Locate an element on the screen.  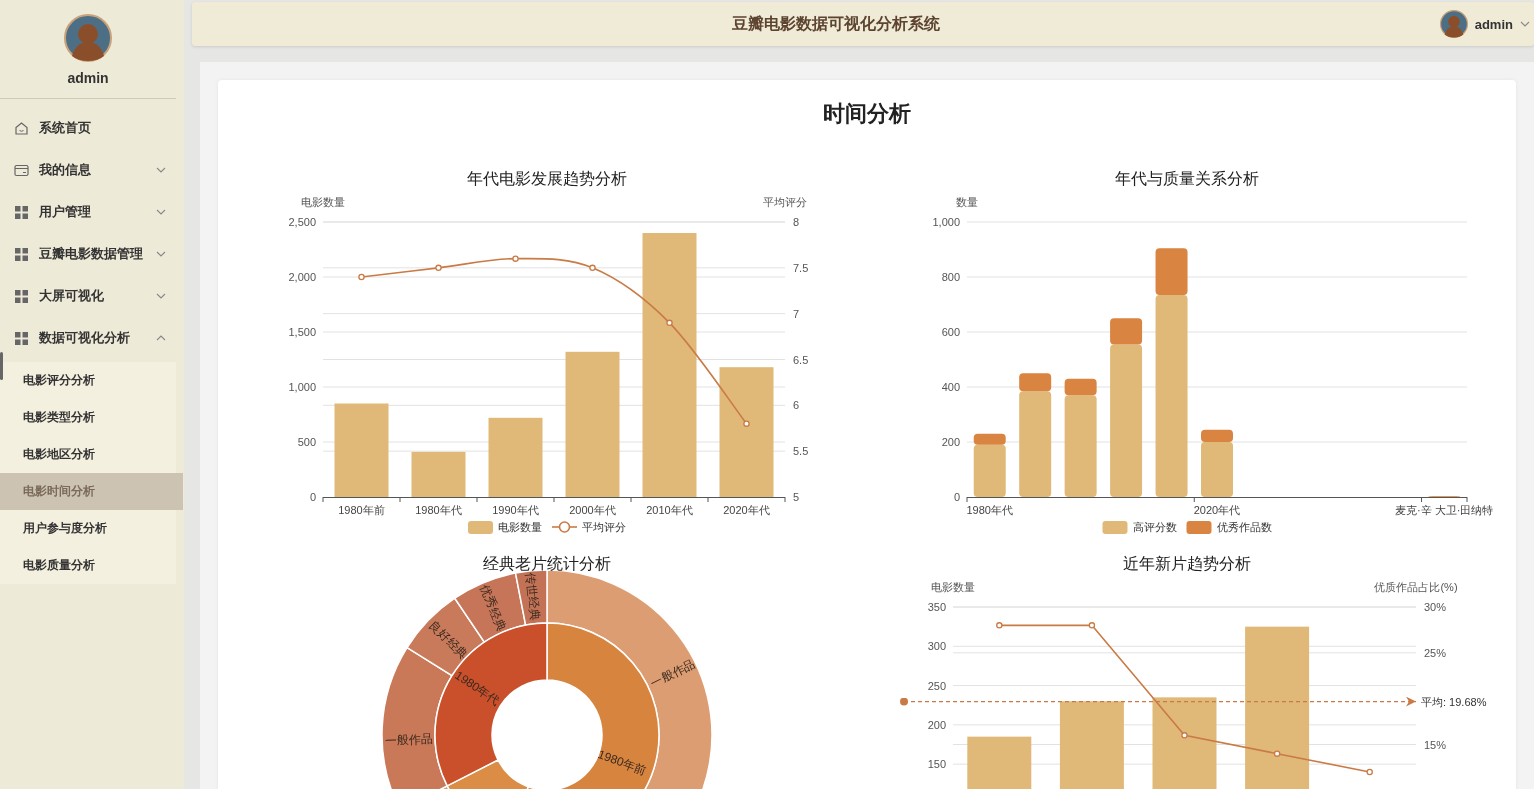
axis-label: 250 is located at coordinates (936, 685).